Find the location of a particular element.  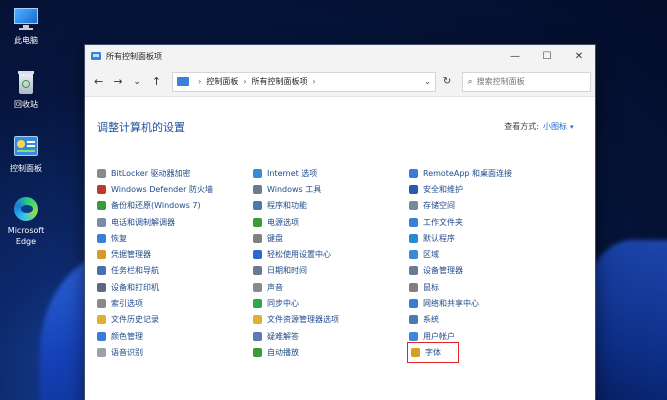

breadcrumb-control-panel: 控制面板 is located at coordinates (222, 81).